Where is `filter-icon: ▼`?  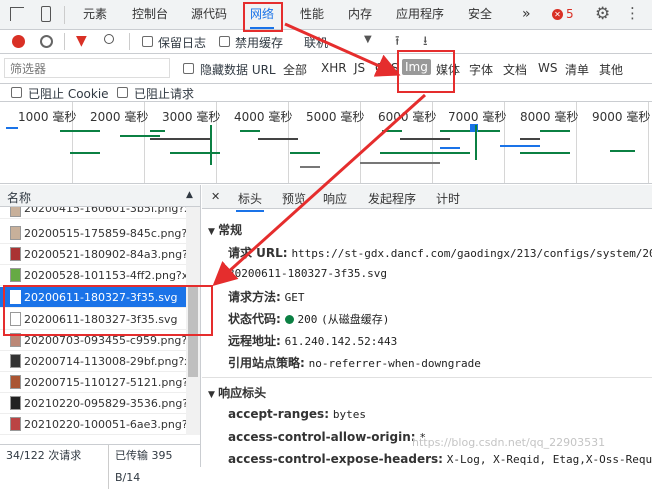
filter-icon: ▼ is located at coordinates (81, 41).